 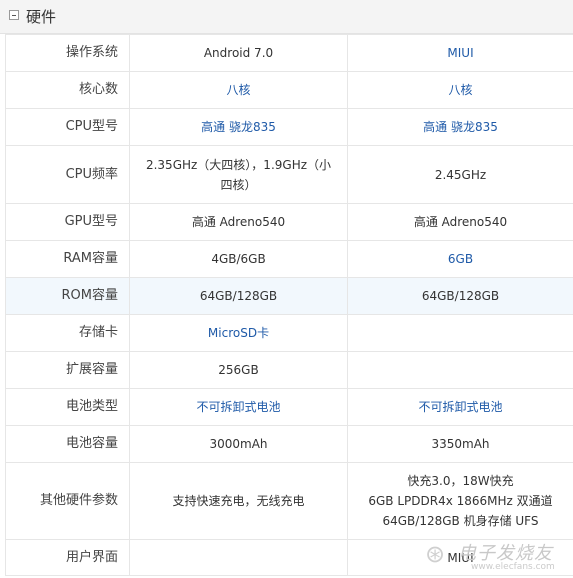 What do you see at coordinates (460, 127) in the screenshot?
I see `value-cell-phone-2: 高通 骁龙835` at bounding box center [460, 127].